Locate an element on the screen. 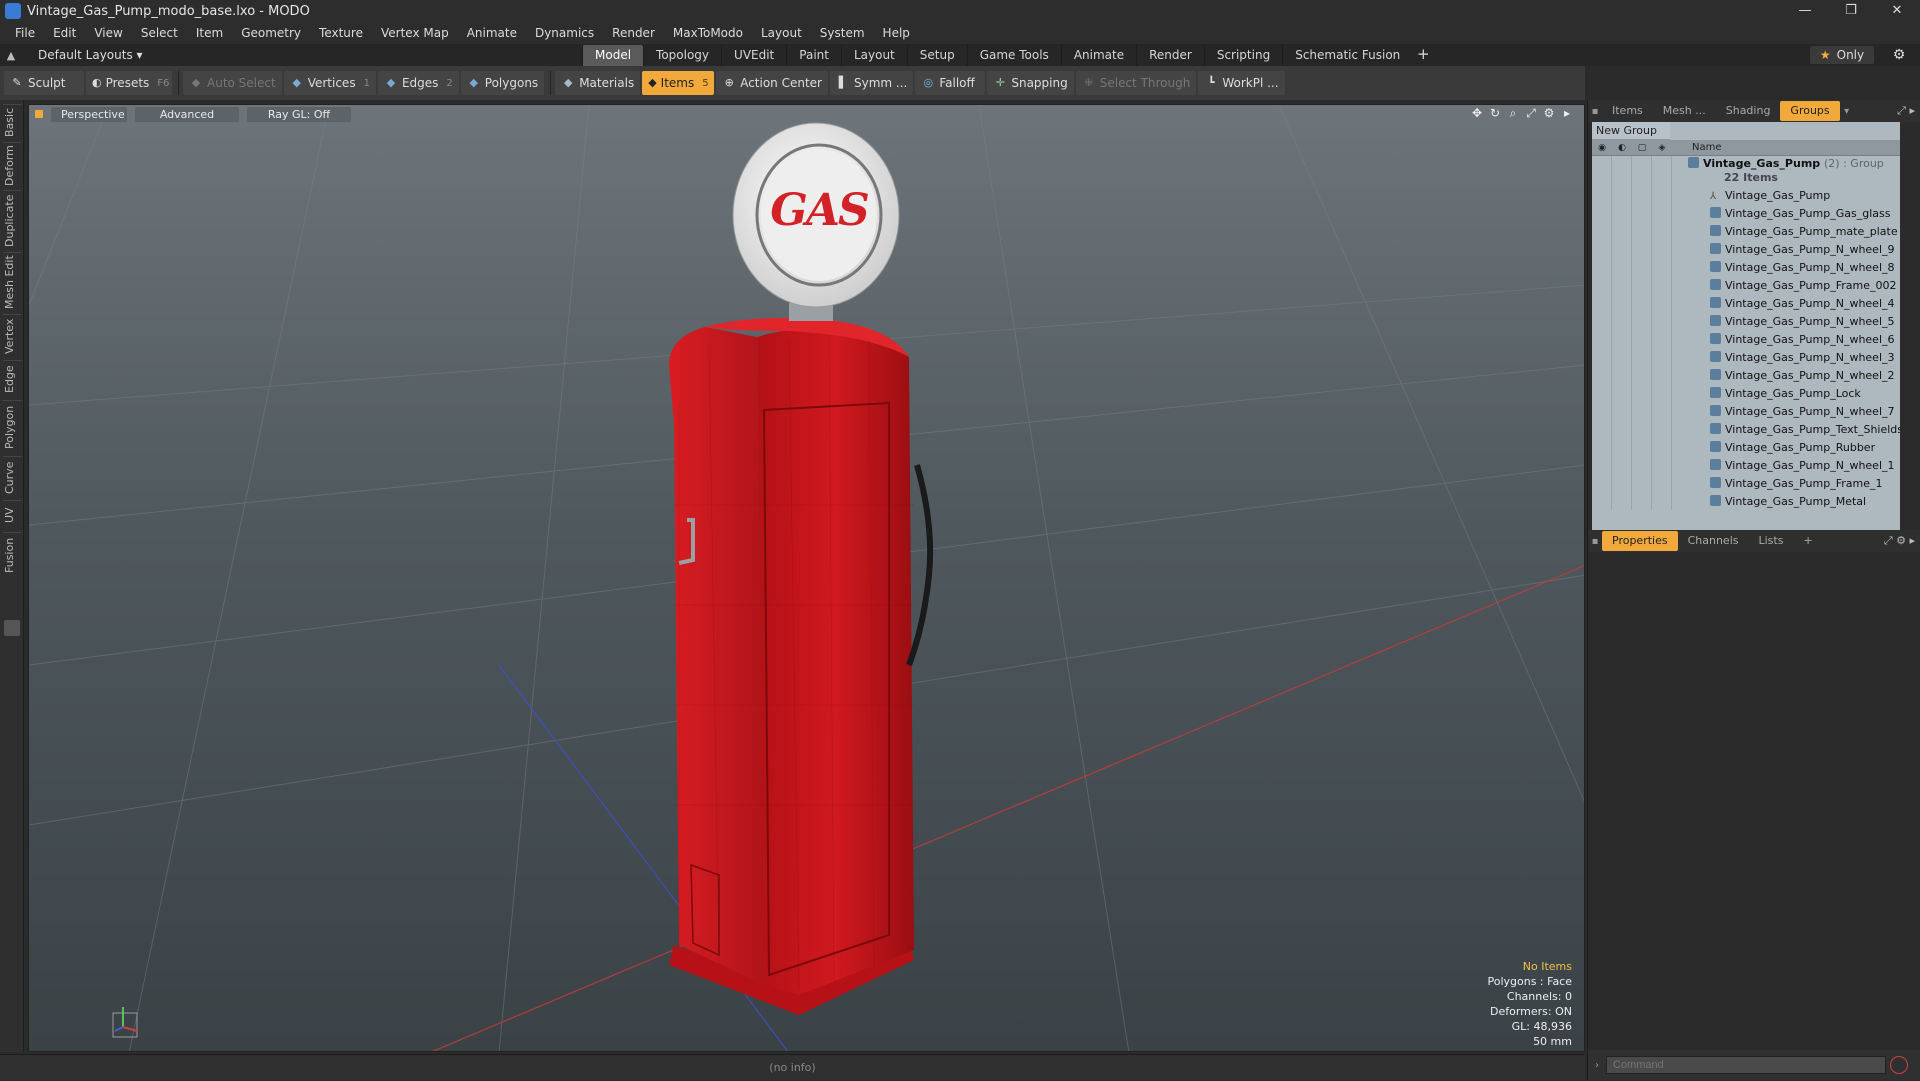 The width and height of the screenshot is (1920, 1081). list-item: Vintage_Gas_Pump_N_wheel_2 is located at coordinates (1746, 375).